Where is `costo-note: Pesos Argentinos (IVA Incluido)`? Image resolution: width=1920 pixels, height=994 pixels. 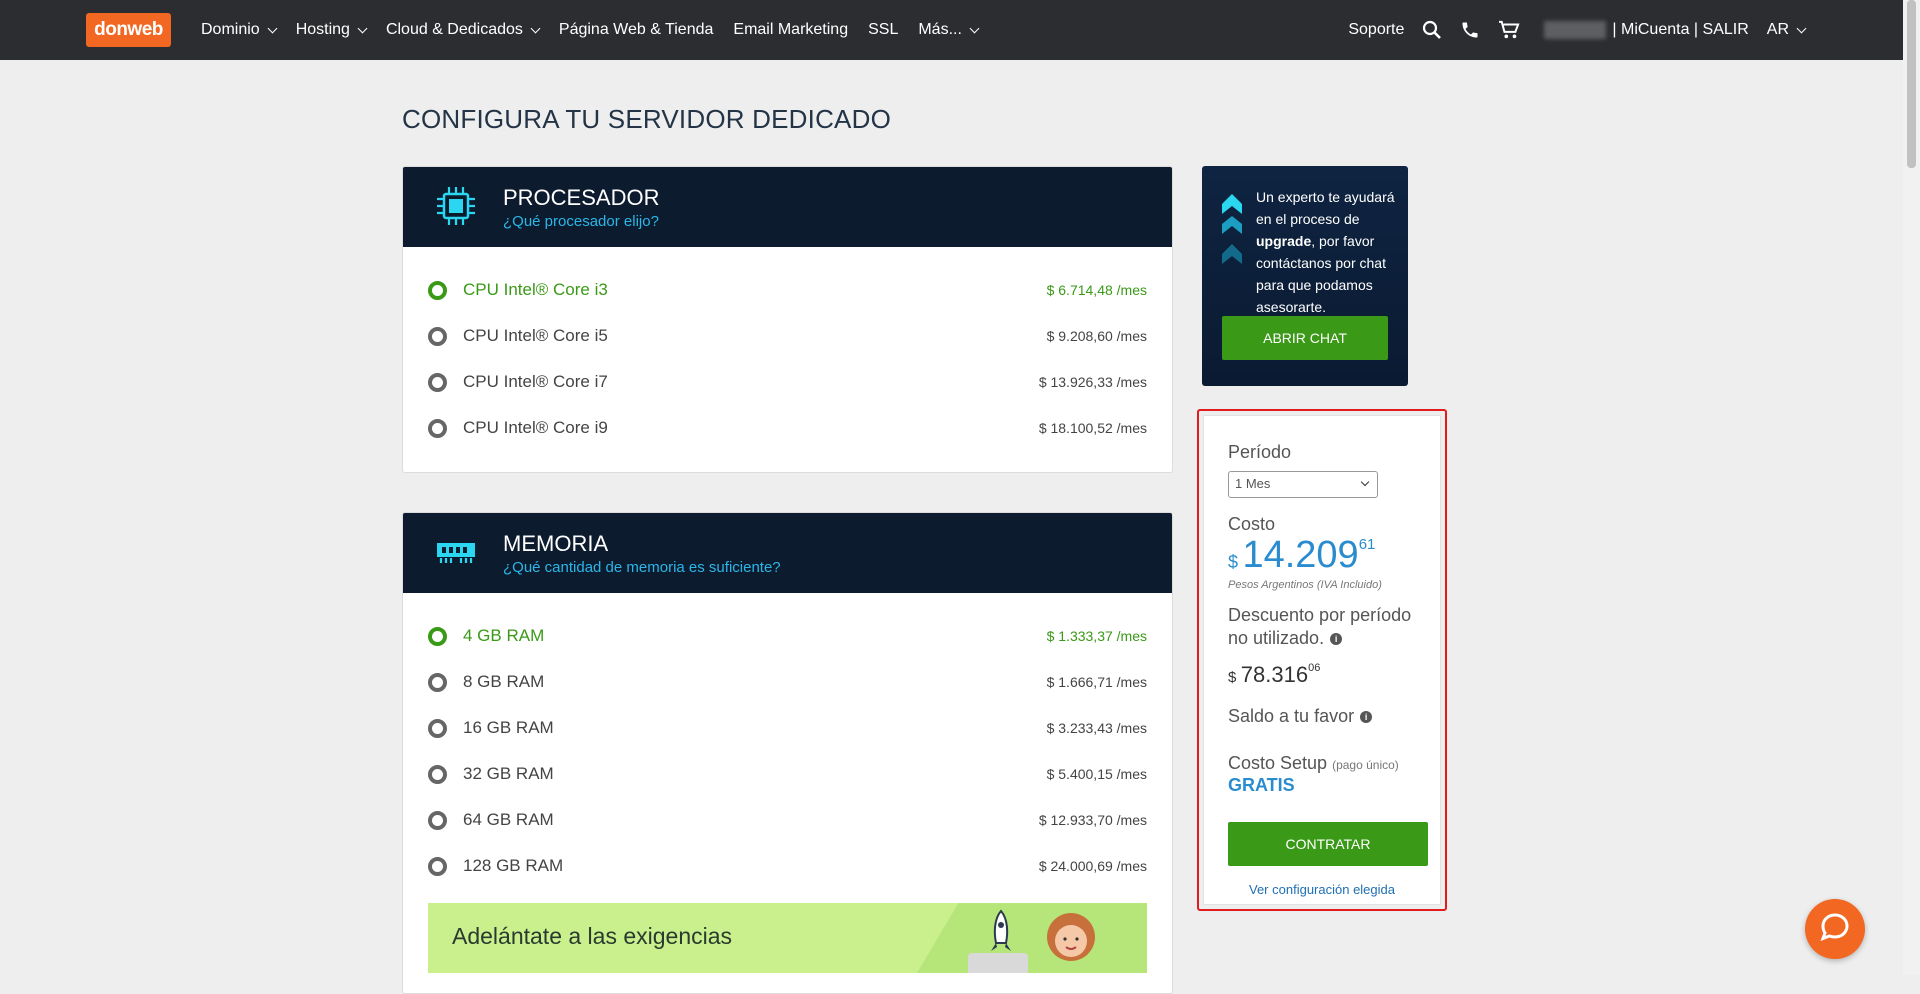
costo-note: Pesos Argentinos (IVA Incluido) is located at coordinates (1305, 585).